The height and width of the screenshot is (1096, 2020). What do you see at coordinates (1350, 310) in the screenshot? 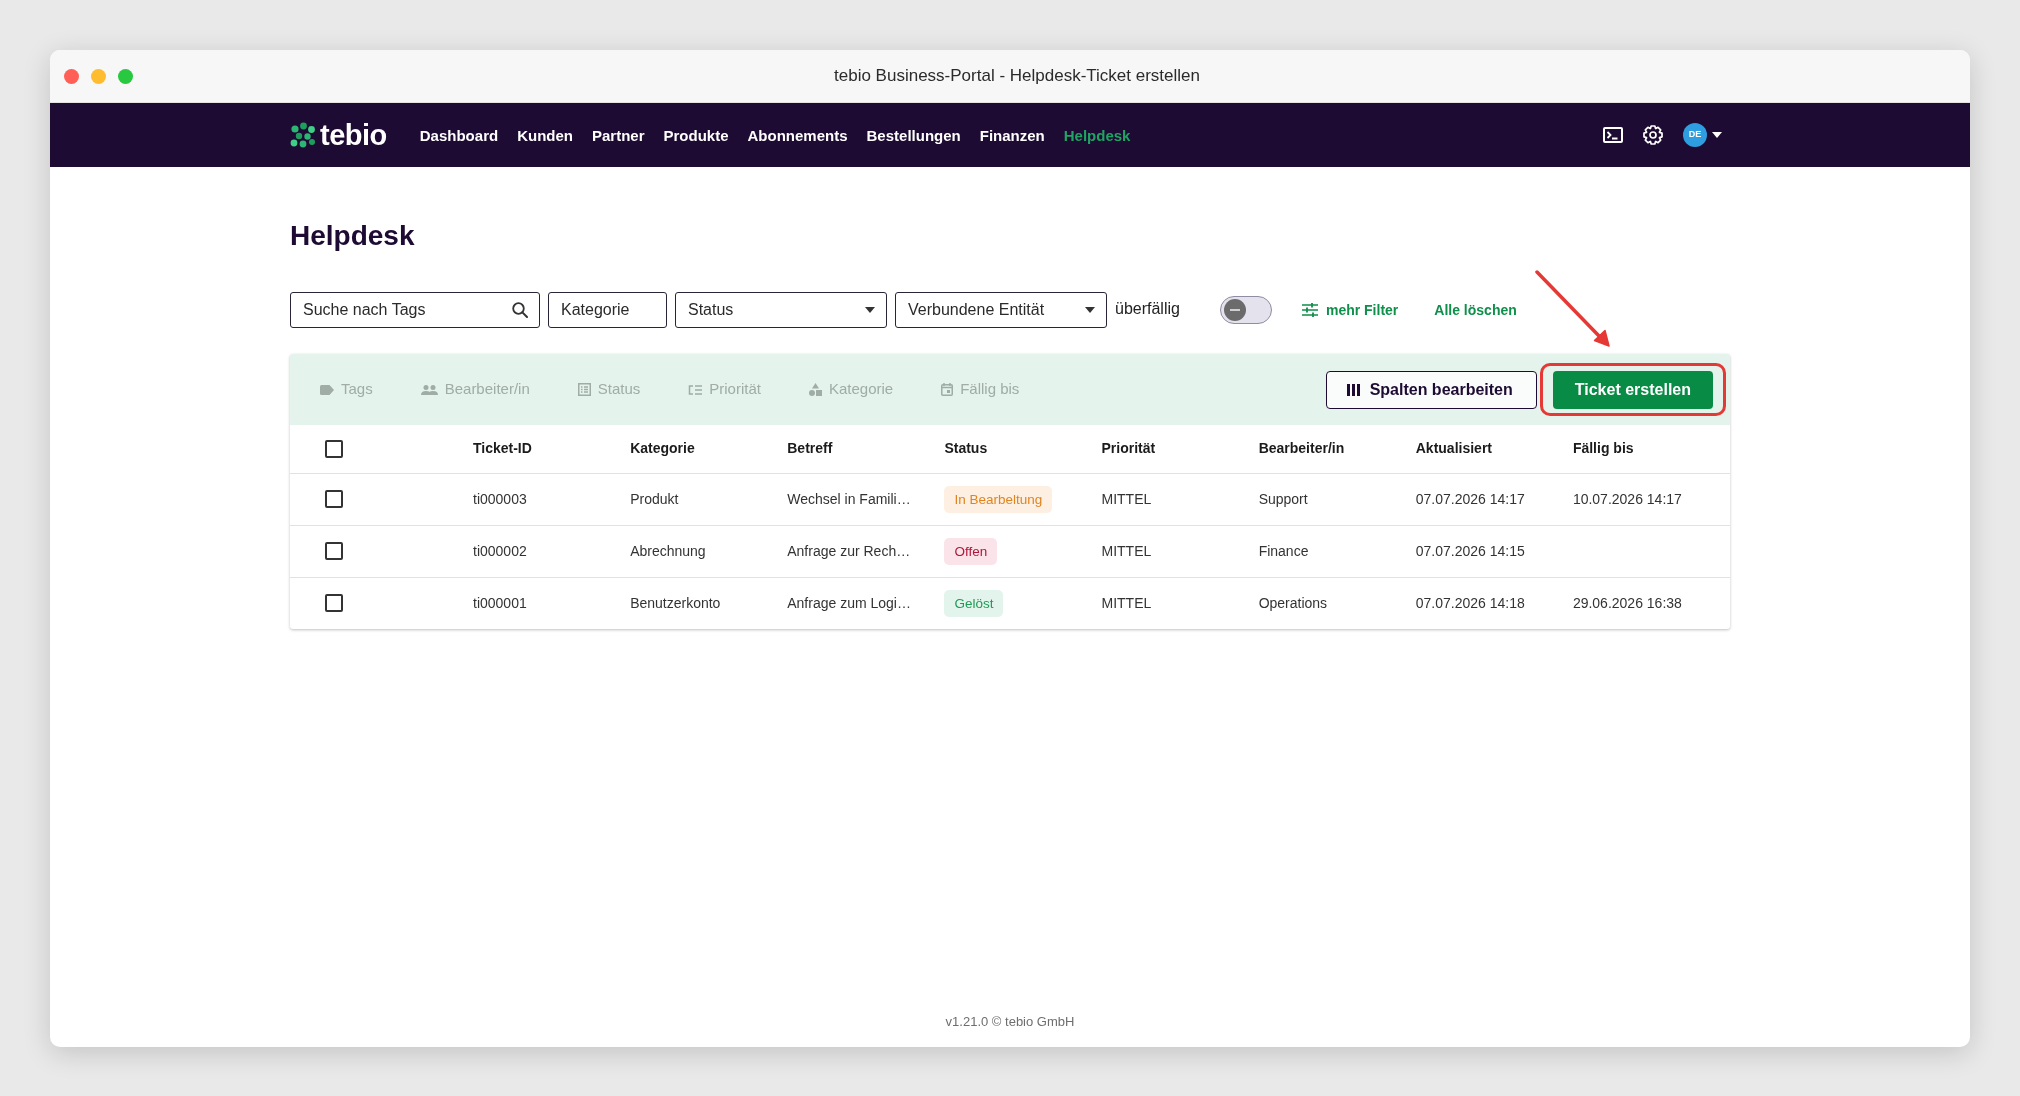
I see `more-filters-link: mehr Filter` at bounding box center [1350, 310].